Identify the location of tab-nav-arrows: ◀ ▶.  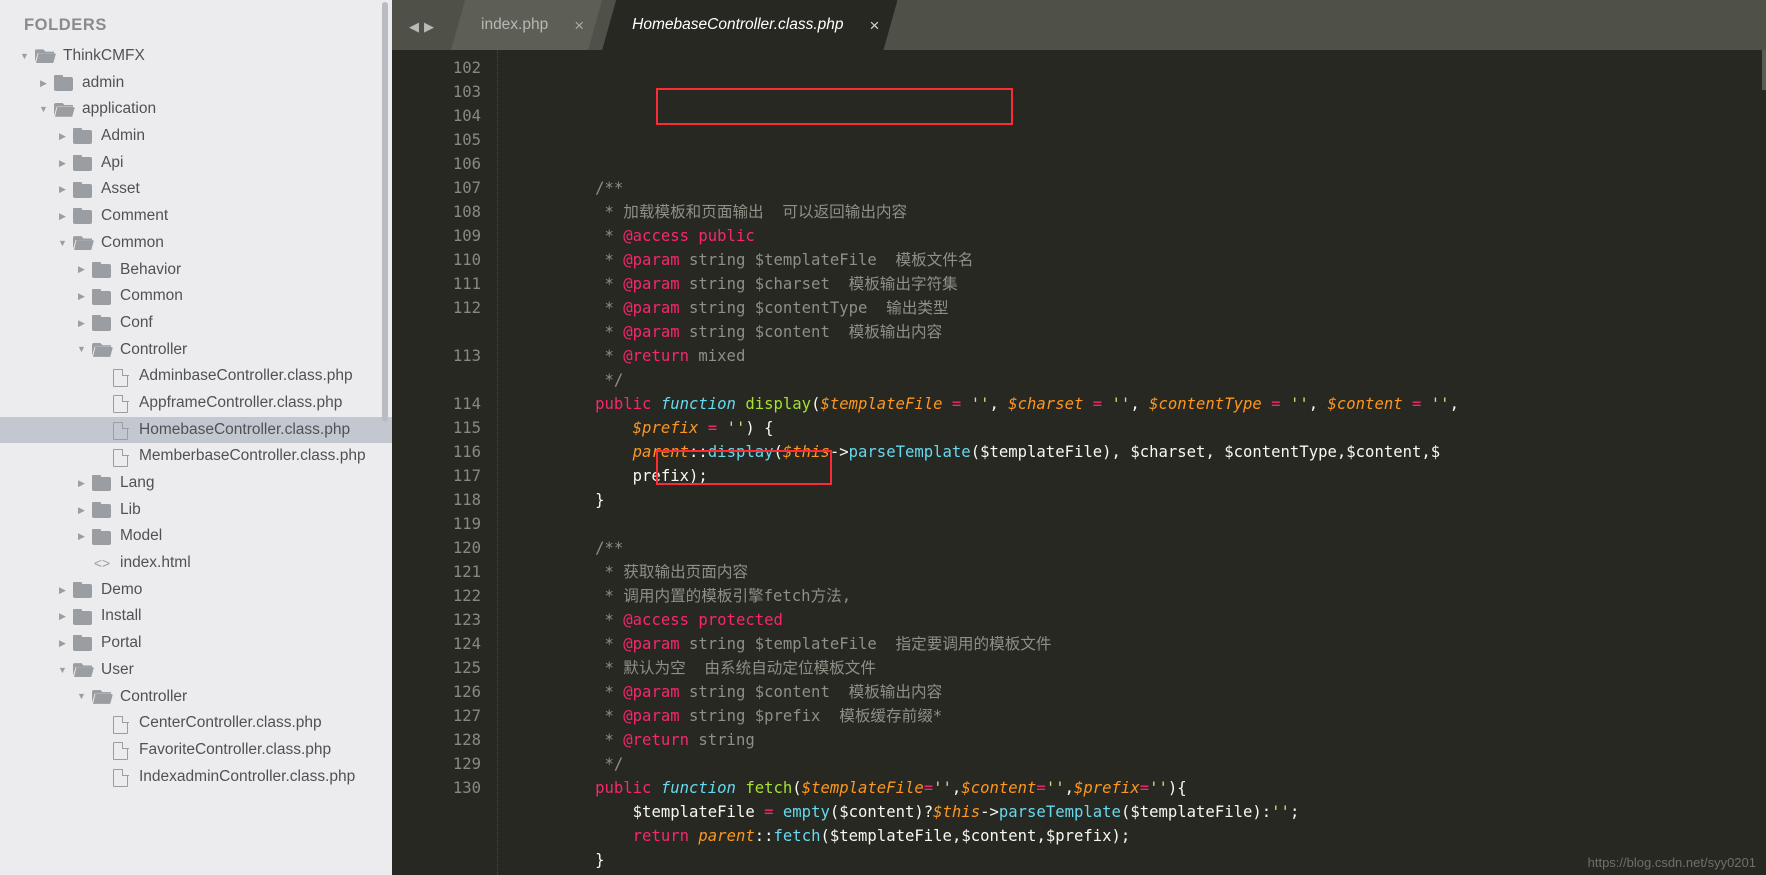
(421, 35).